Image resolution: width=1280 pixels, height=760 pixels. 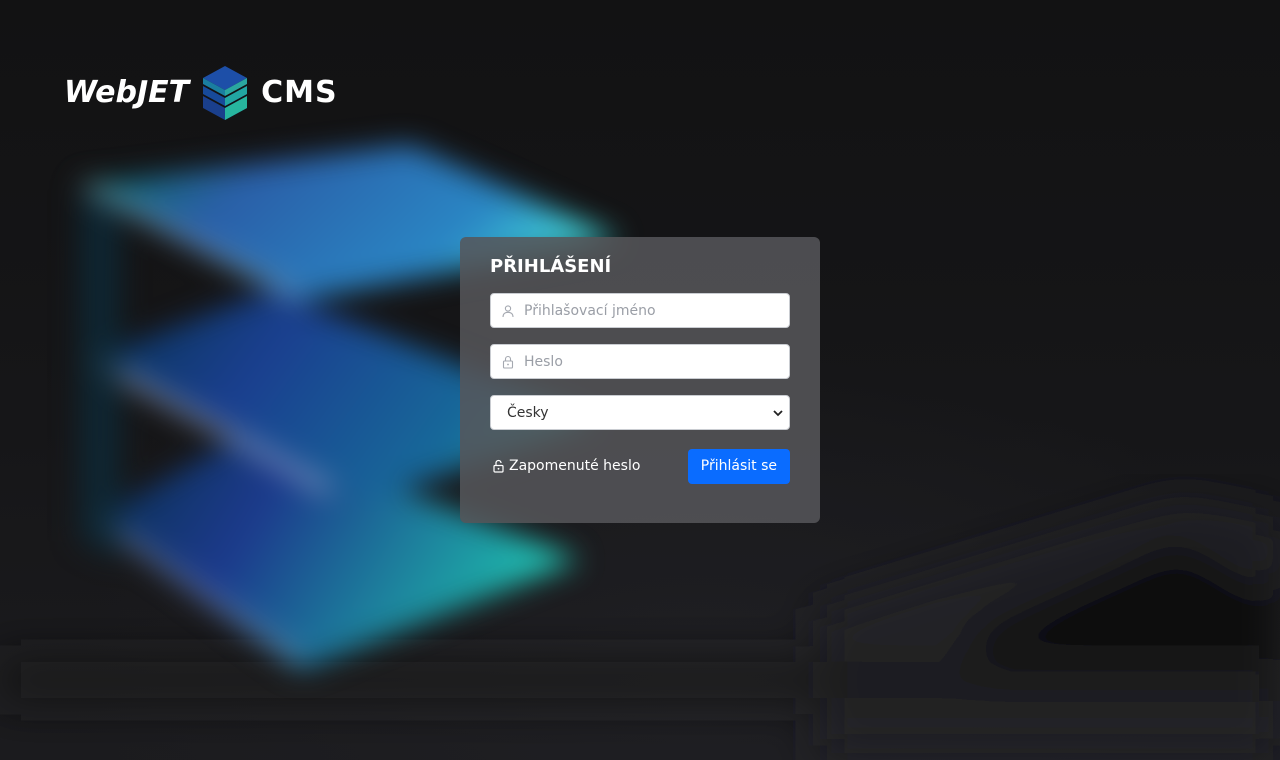 I want to click on language-select: Česky, so click(x=640, y=412).